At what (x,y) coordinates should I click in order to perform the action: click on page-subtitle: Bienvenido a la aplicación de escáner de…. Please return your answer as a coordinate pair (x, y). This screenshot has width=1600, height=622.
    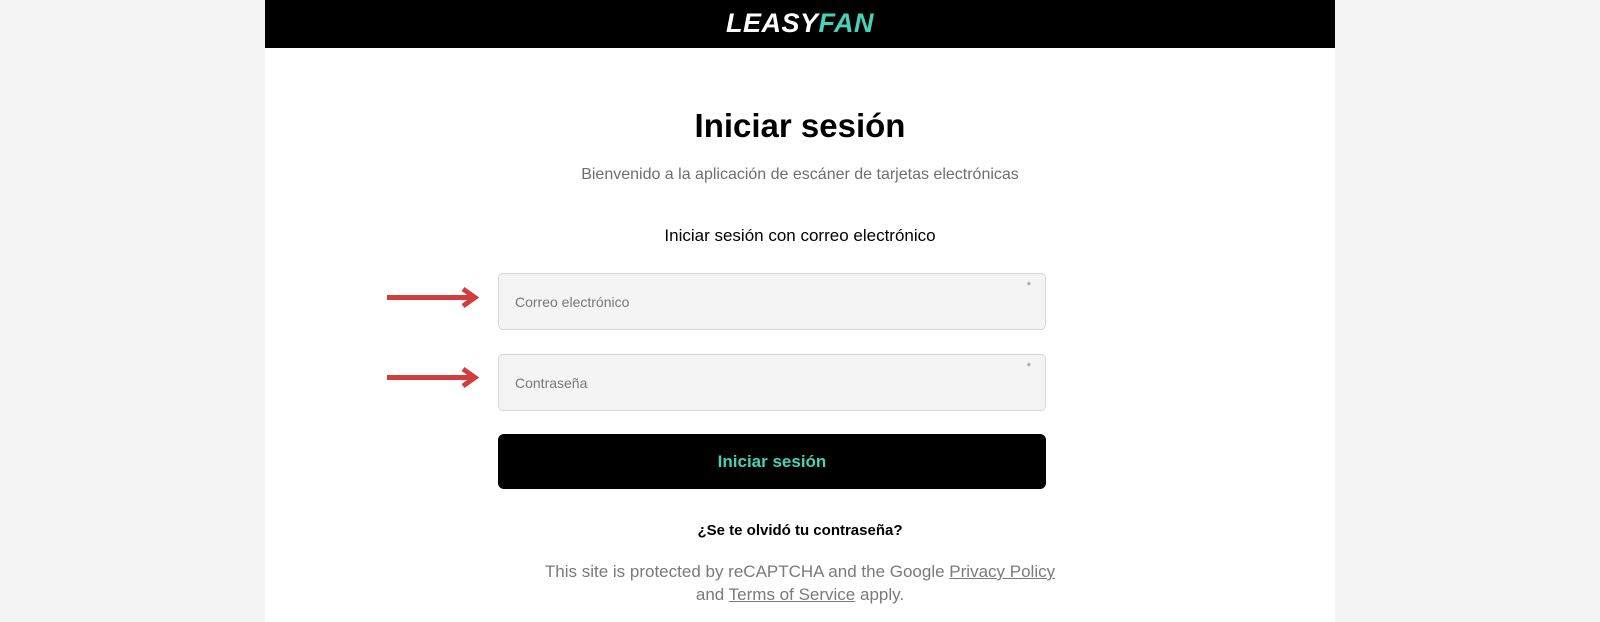
    Looking at the image, I should click on (800, 174).